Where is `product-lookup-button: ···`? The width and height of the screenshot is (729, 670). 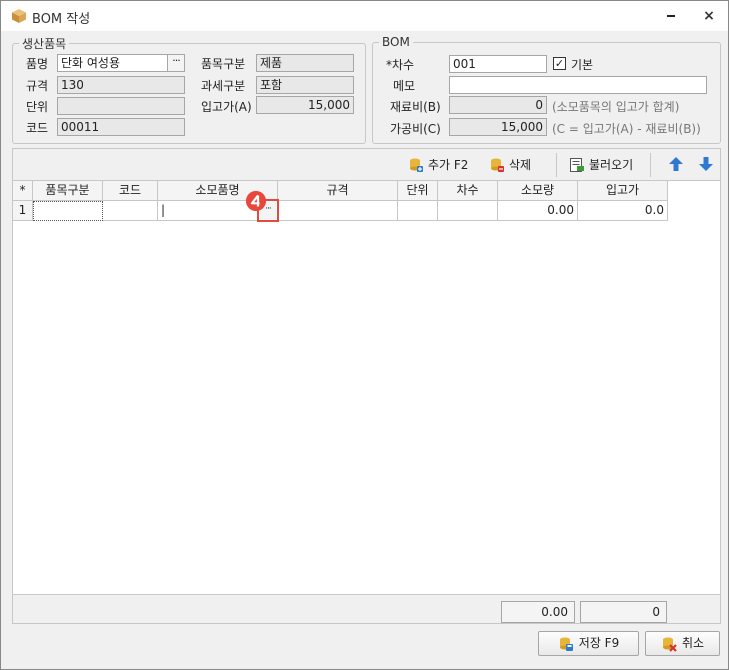 product-lookup-button: ··· is located at coordinates (176, 63).